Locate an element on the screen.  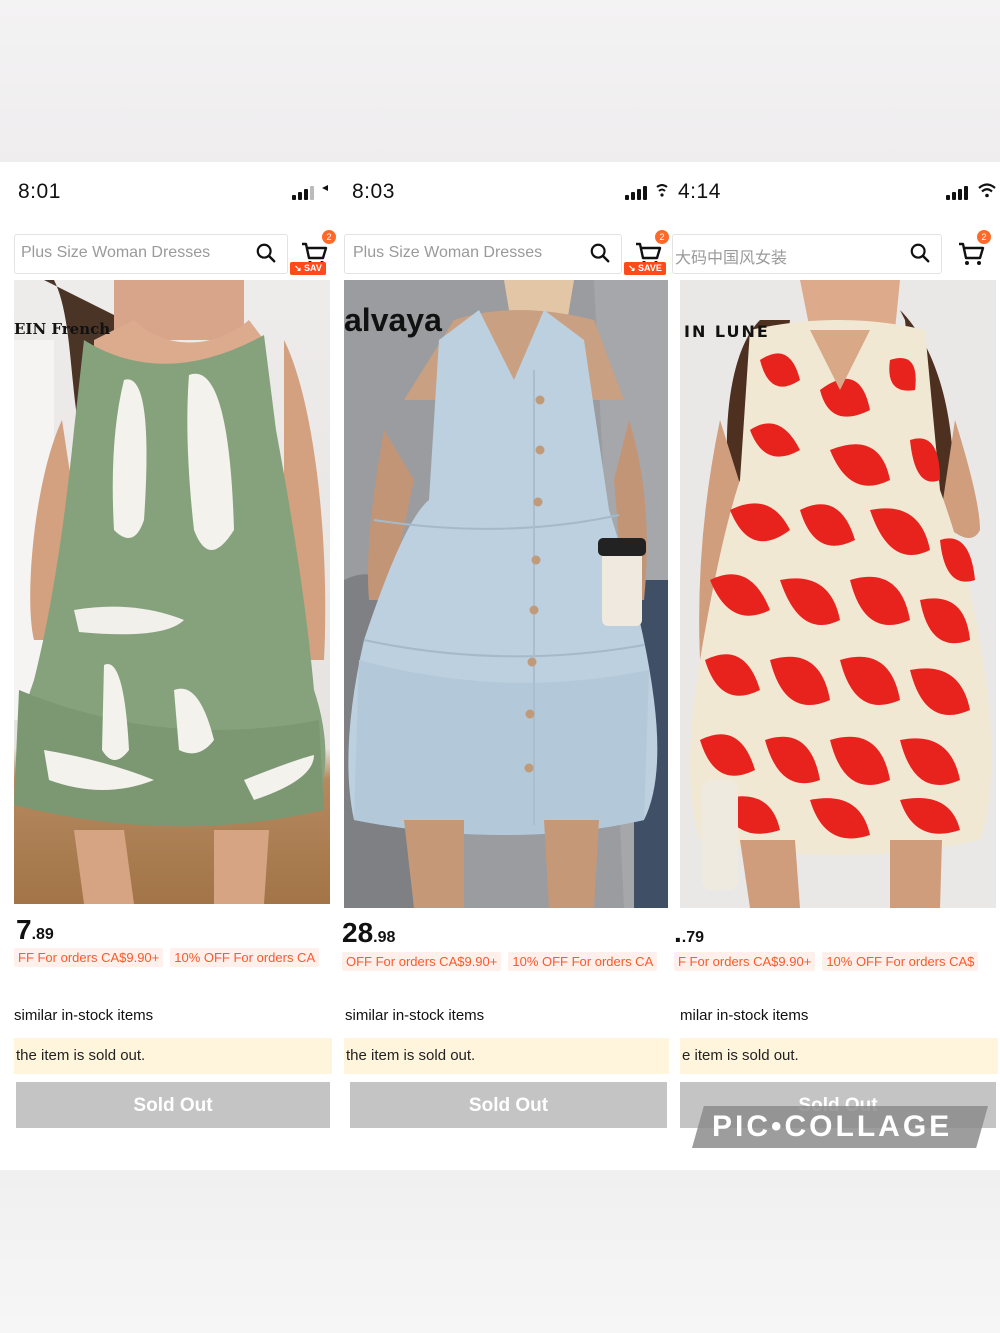
product-image: EIN French is located at coordinates (172, 592).